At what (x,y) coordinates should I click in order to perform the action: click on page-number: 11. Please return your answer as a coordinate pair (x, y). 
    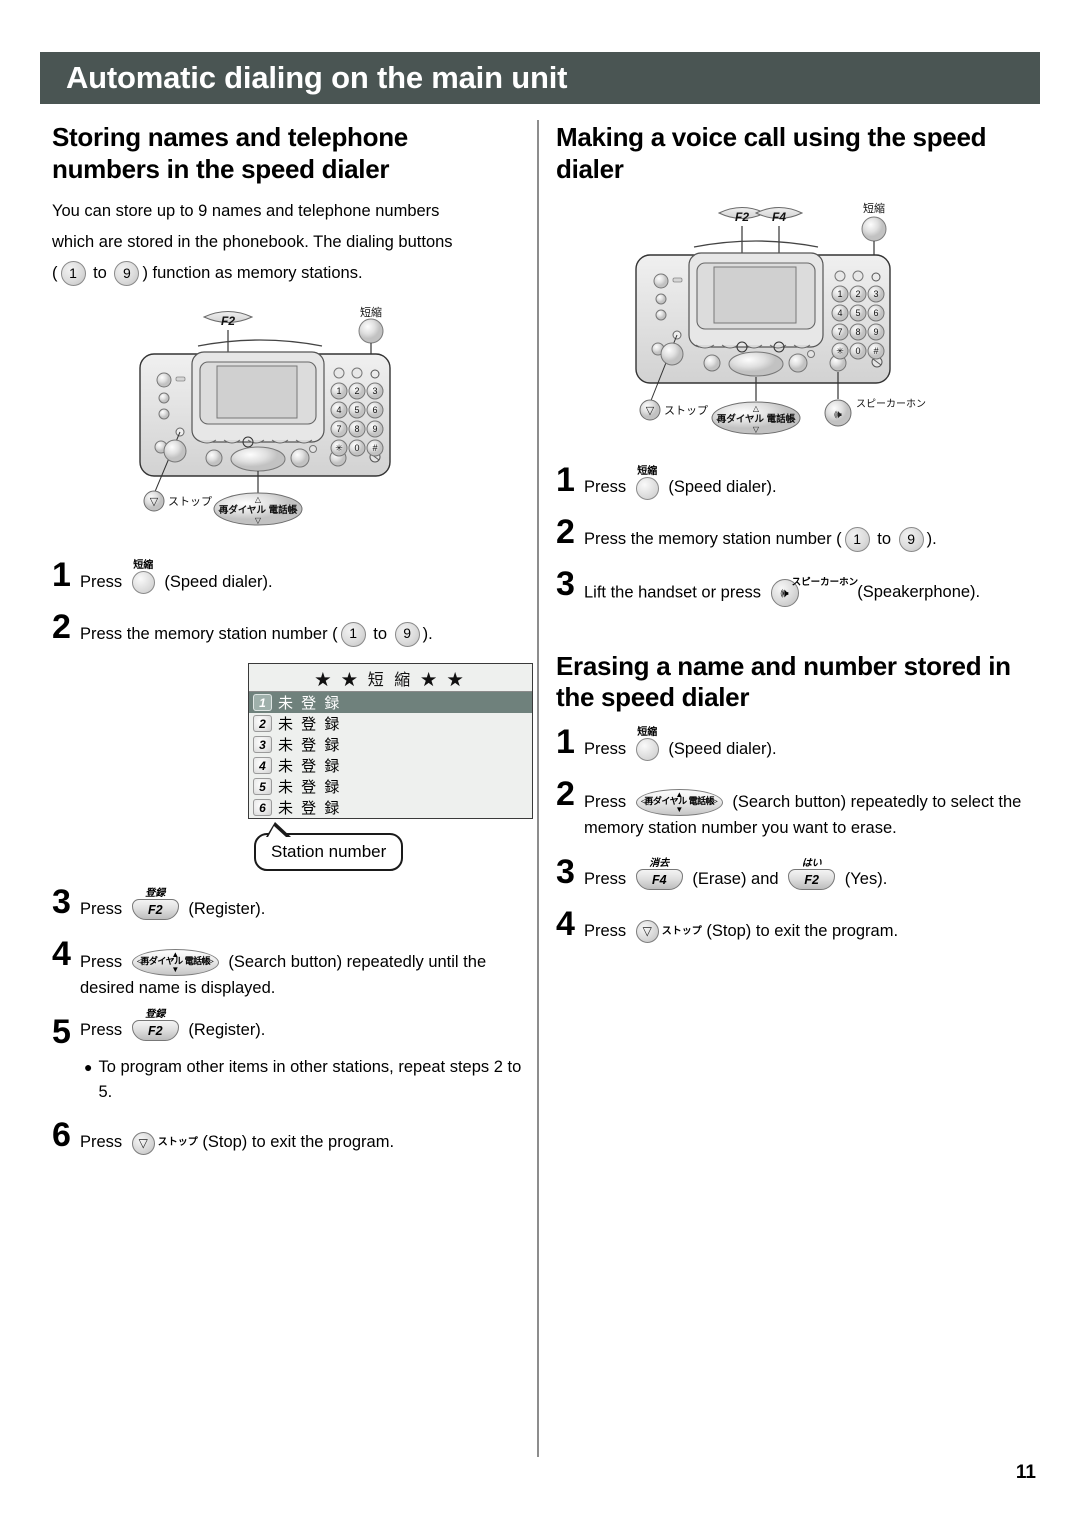
    Looking at the image, I should click on (1025, 1472).